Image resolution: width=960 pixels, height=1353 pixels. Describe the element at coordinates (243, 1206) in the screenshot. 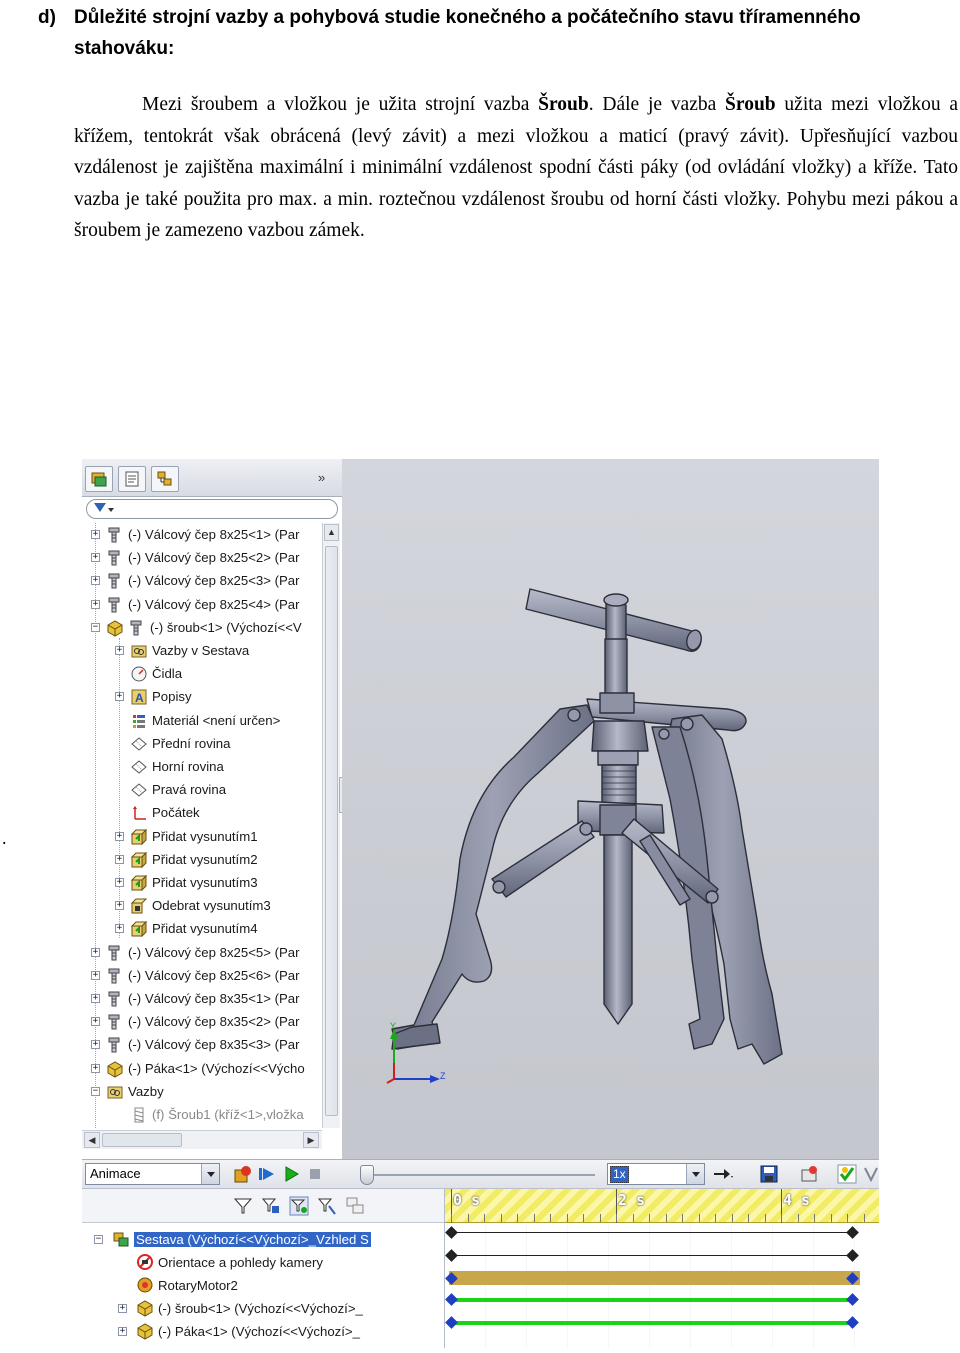

I see `filter-animated-icon` at that location.